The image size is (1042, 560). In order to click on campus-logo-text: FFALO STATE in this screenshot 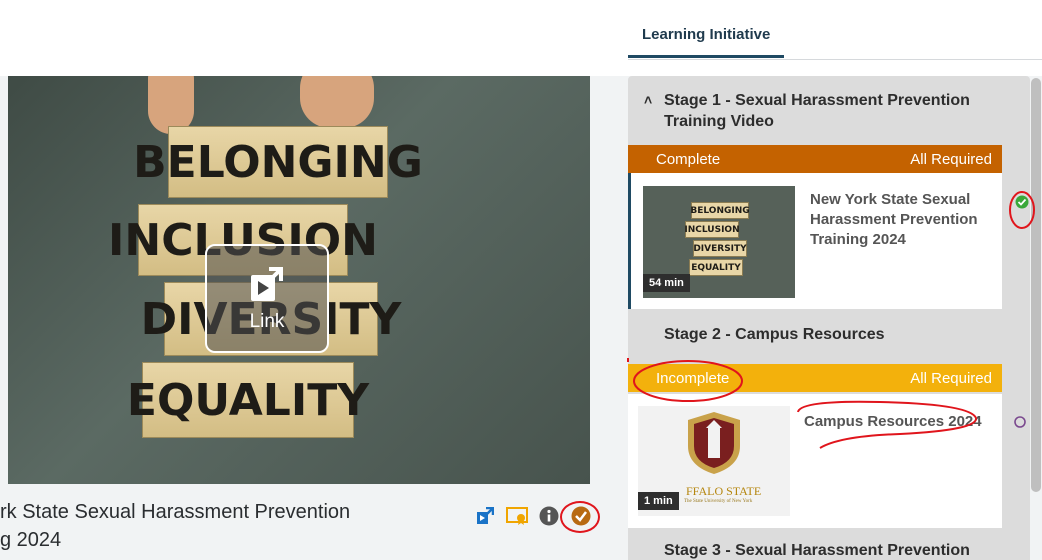, I will do `click(724, 491)`.